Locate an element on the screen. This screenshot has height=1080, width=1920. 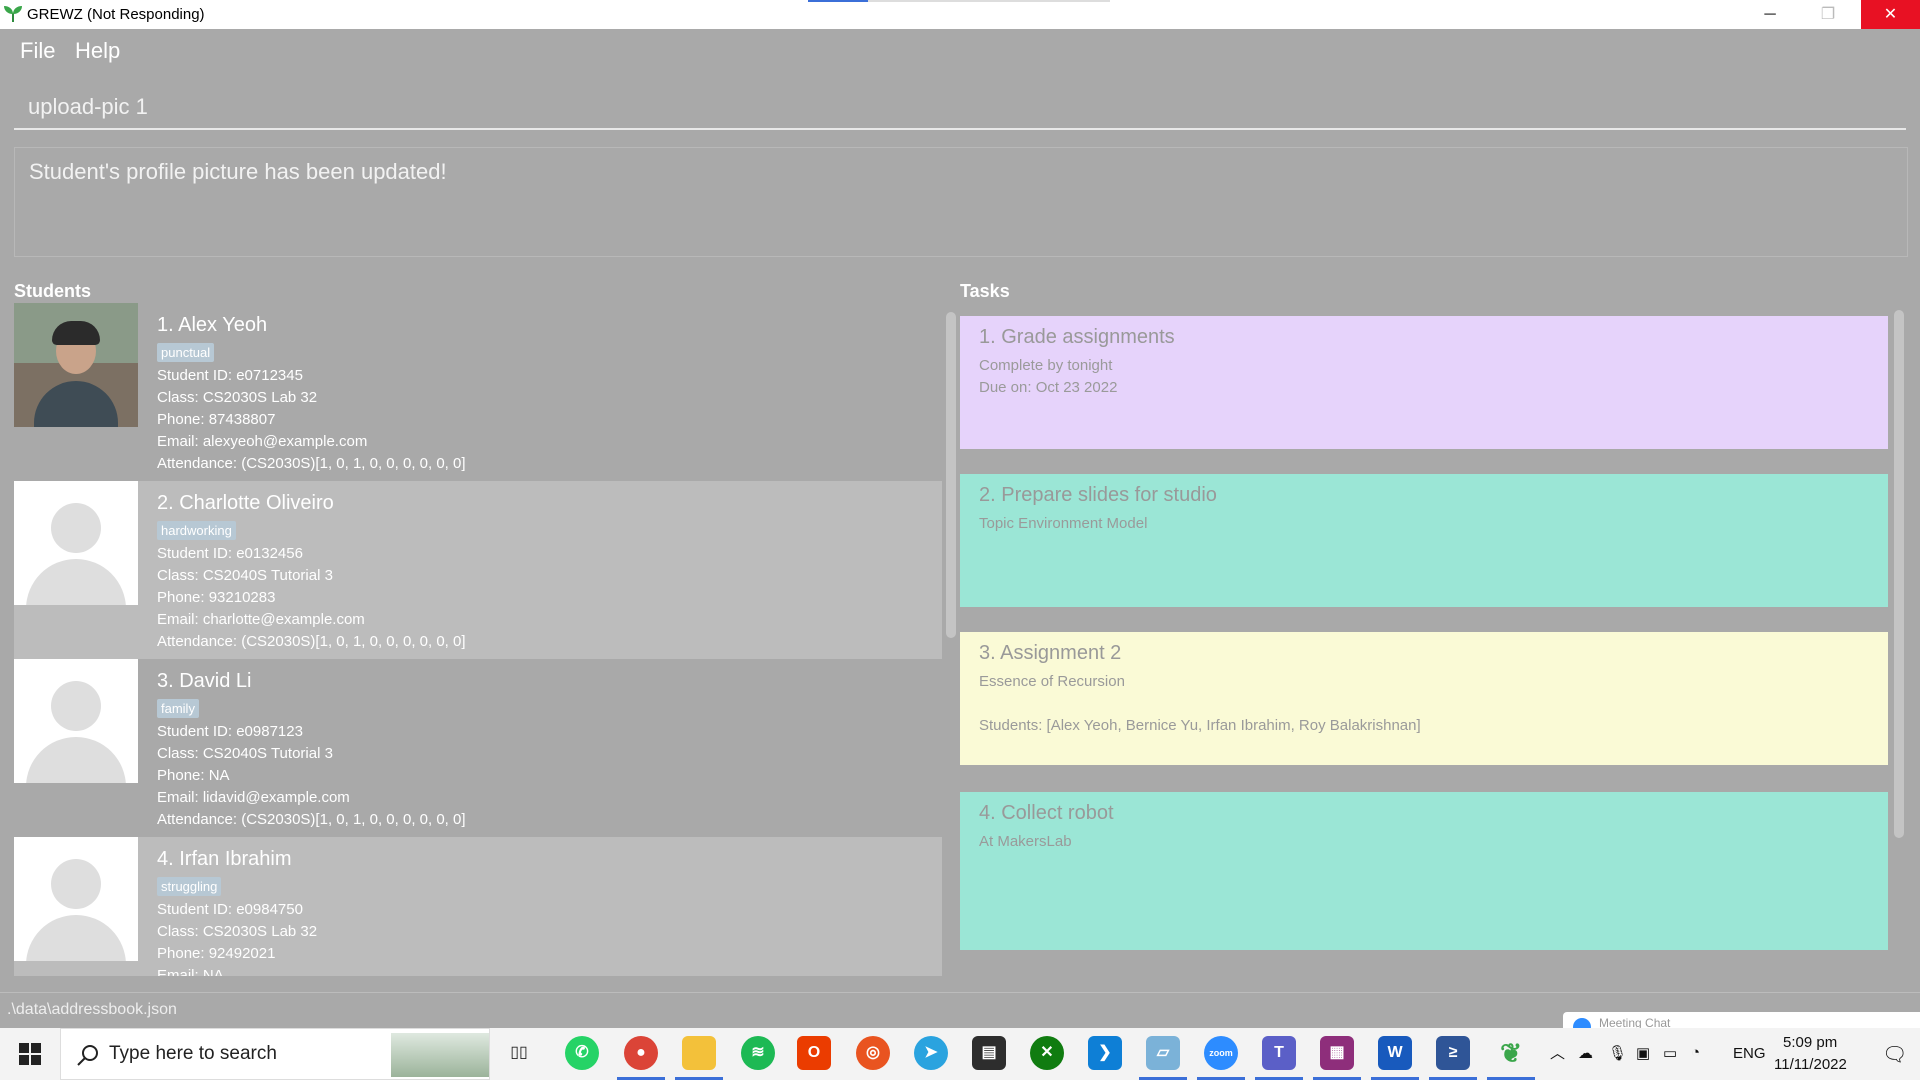
windows-icon is located at coordinates (30, 1054).